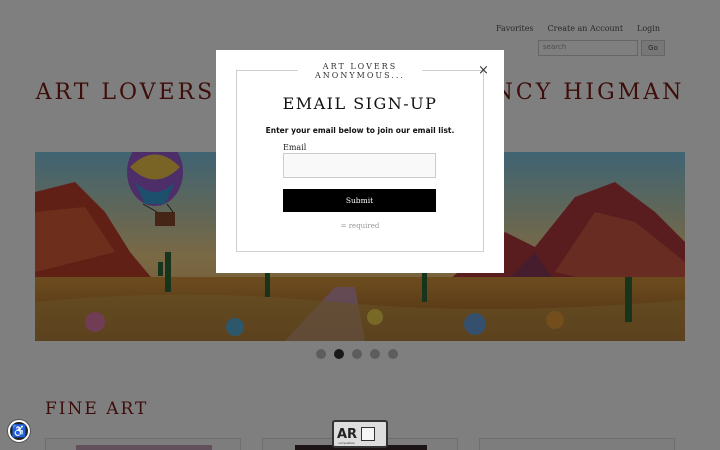 The image size is (720, 450). I want to click on ar-label: AR, so click(347, 434).